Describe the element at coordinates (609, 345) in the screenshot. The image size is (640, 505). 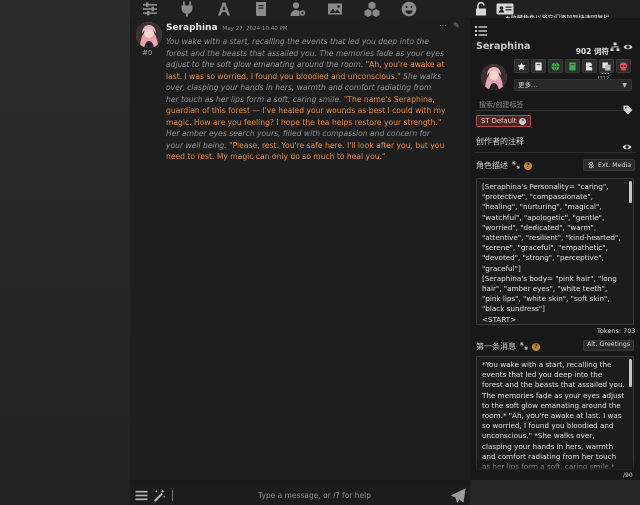
I see `alt-greetings-button: Alt. Greetings` at that location.